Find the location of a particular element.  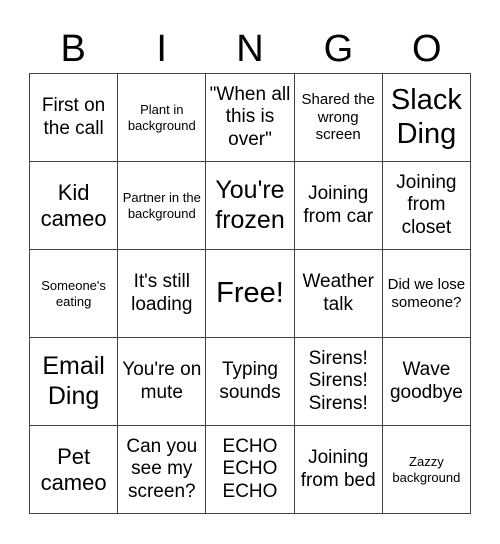

header-letter-o: O is located at coordinates (427, 49).